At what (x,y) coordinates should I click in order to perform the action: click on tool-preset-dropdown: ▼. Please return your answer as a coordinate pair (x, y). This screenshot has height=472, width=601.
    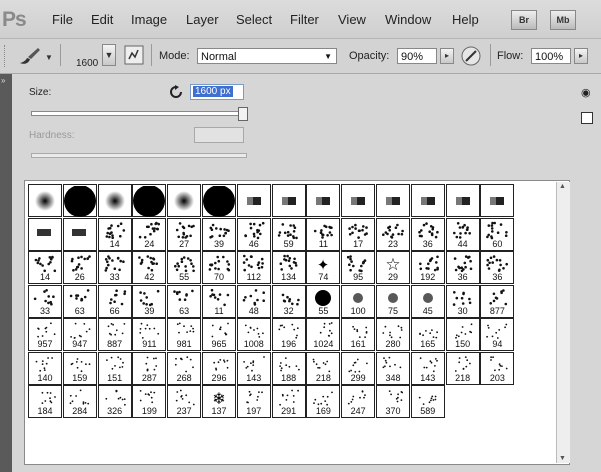
    Looking at the image, I should click on (49, 57).